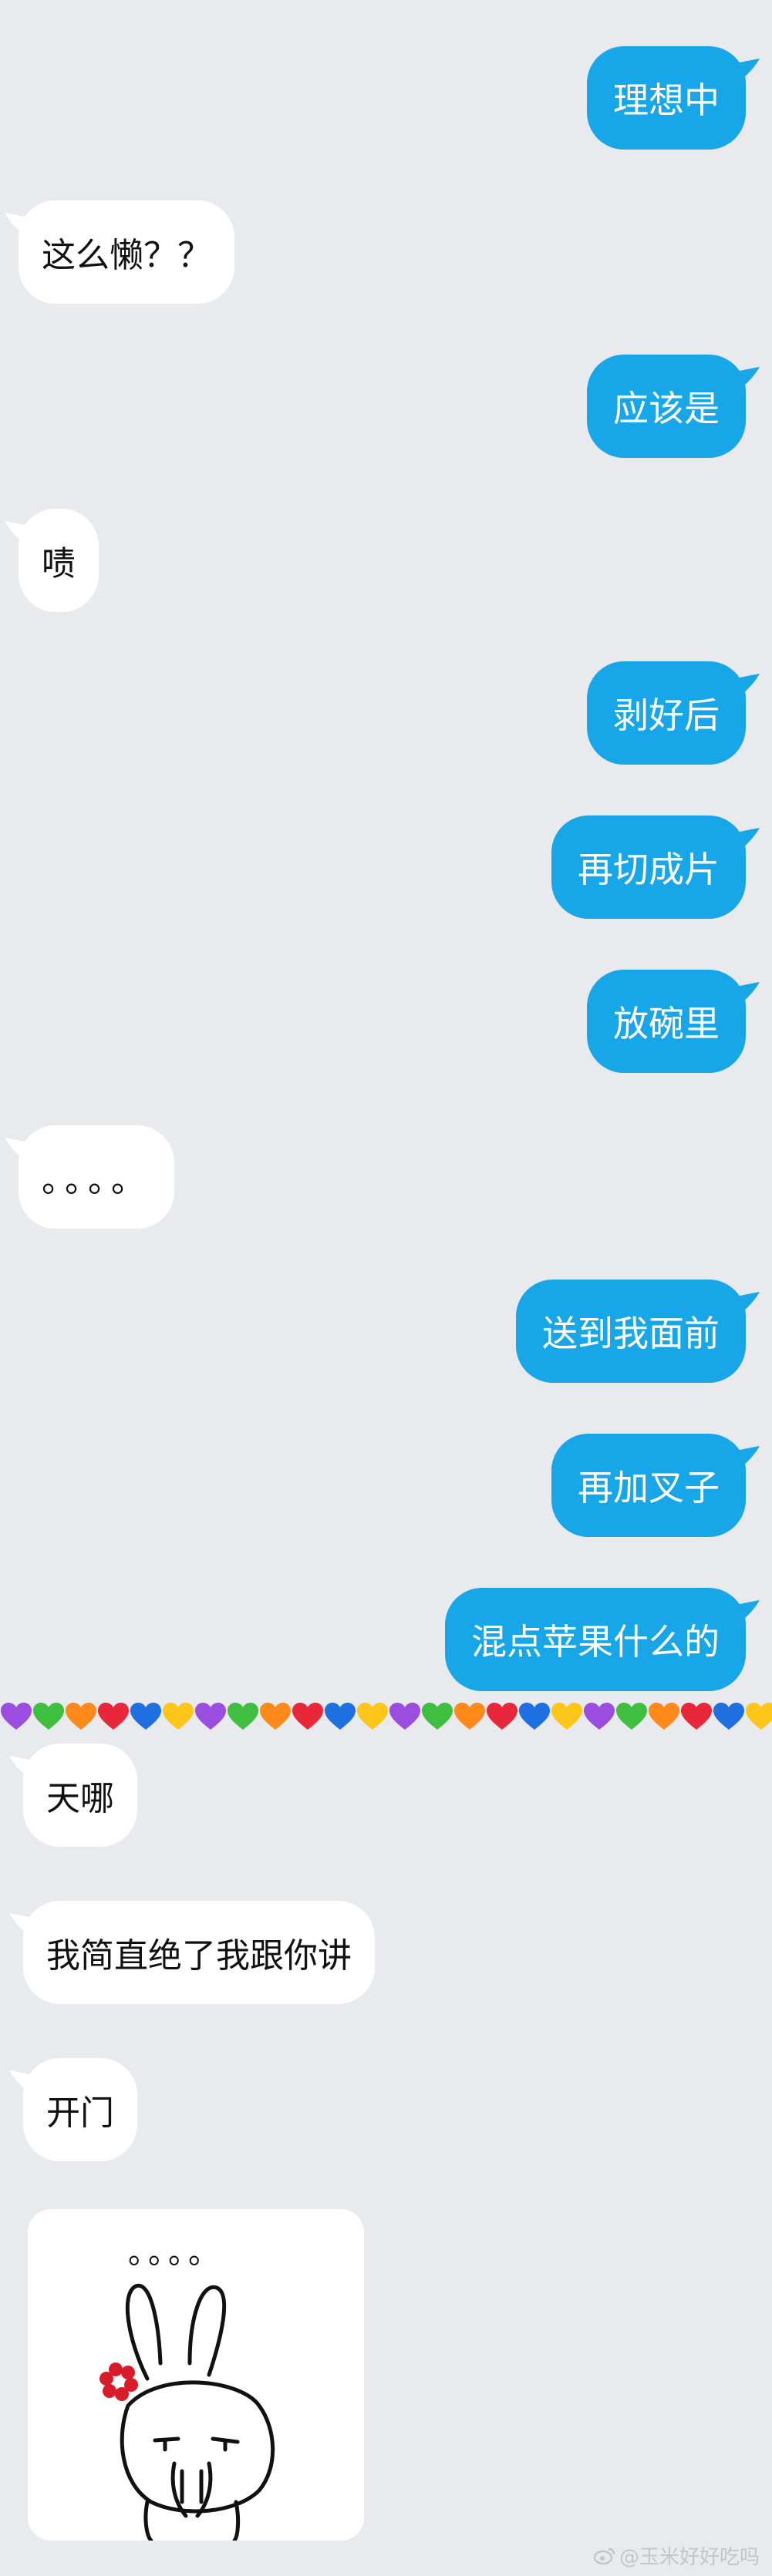  Describe the element at coordinates (604, 2555) in the screenshot. I see `weibo-logo-icon` at that location.